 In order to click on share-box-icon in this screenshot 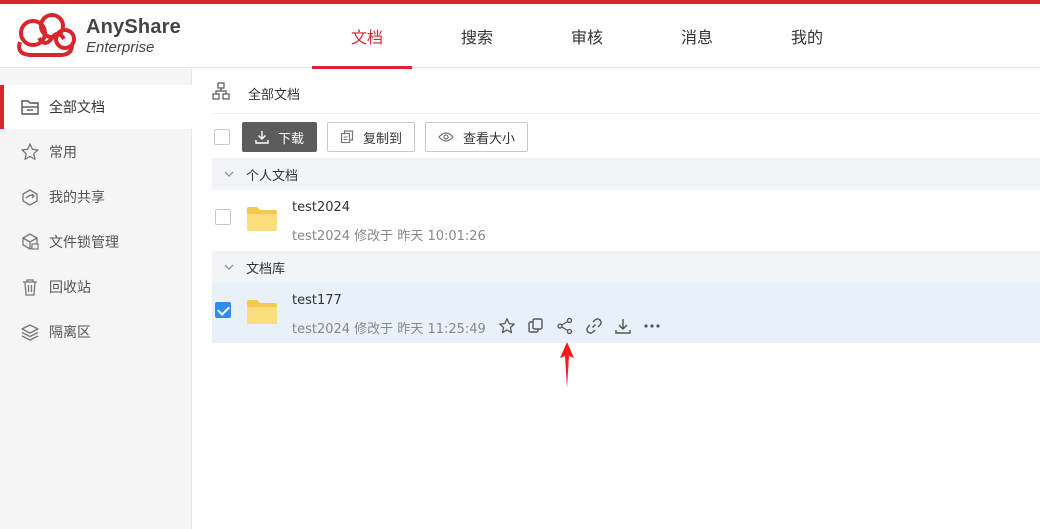, I will do `click(30, 197)`.